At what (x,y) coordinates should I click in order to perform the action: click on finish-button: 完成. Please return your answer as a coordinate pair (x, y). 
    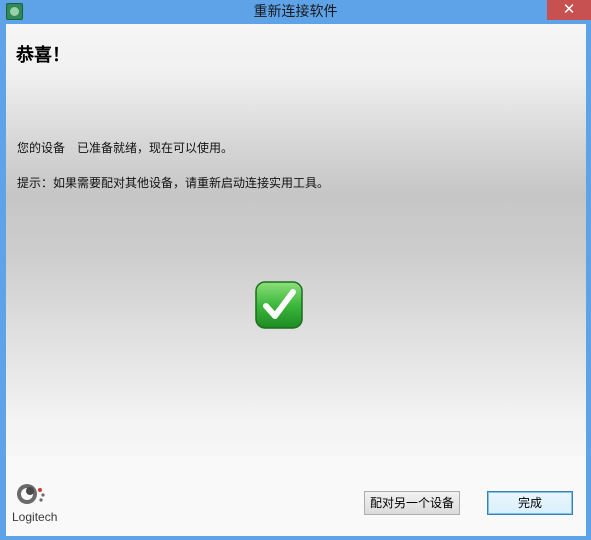
    Looking at the image, I should click on (530, 503).